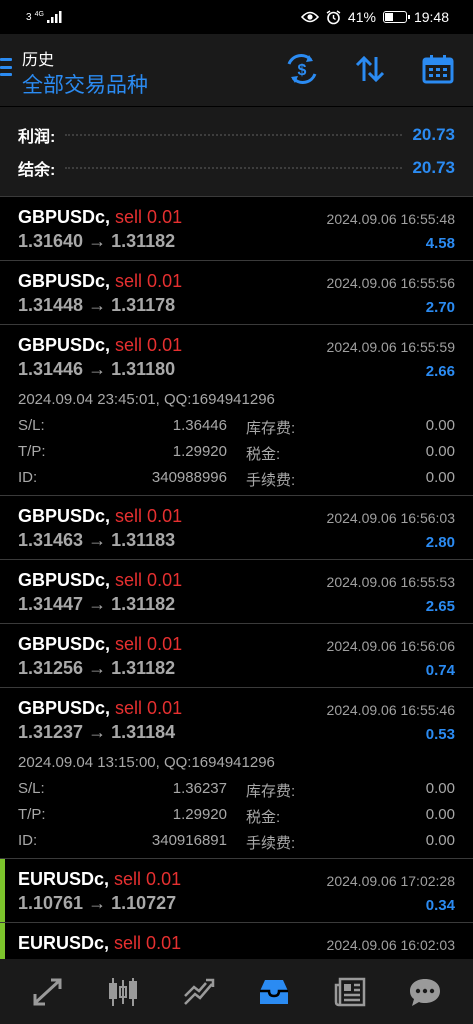 The width and height of the screenshot is (473, 1024). What do you see at coordinates (29, 17) in the screenshot?
I see `network-label: 3` at bounding box center [29, 17].